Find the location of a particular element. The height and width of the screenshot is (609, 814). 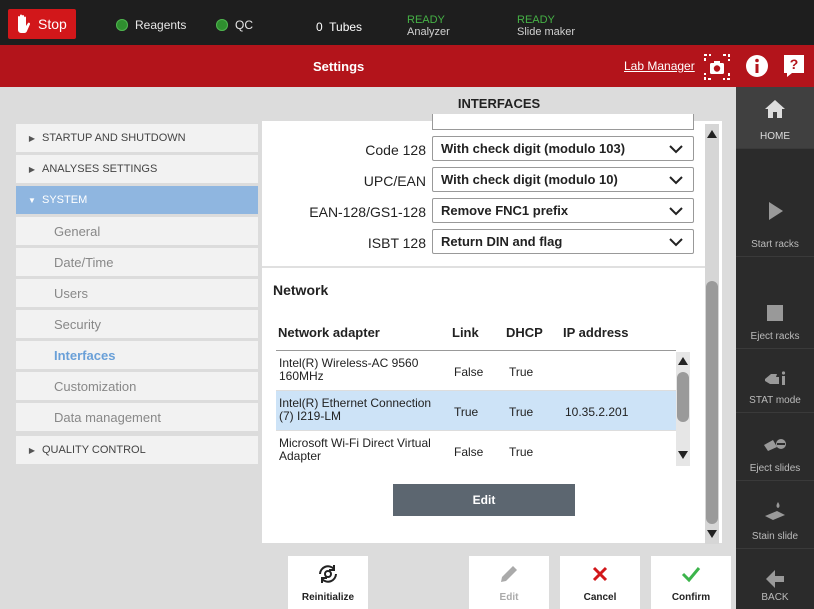

isbt128-select: Return DIN and flag is located at coordinates (563, 241).